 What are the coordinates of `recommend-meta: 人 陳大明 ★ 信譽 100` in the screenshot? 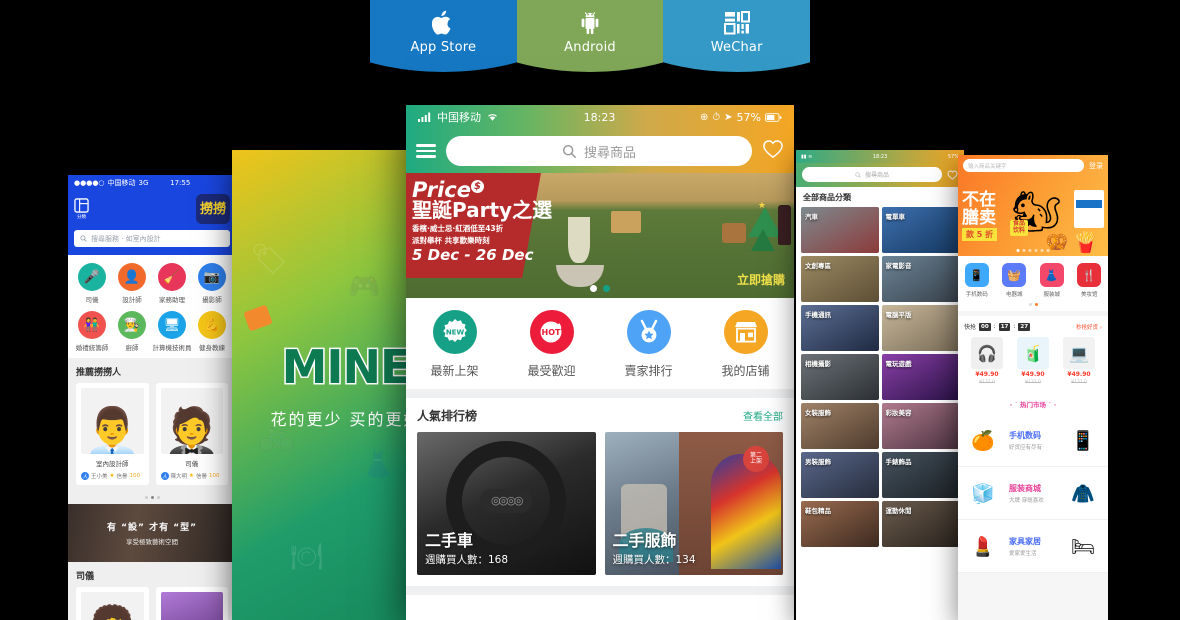 It's located at (192, 476).